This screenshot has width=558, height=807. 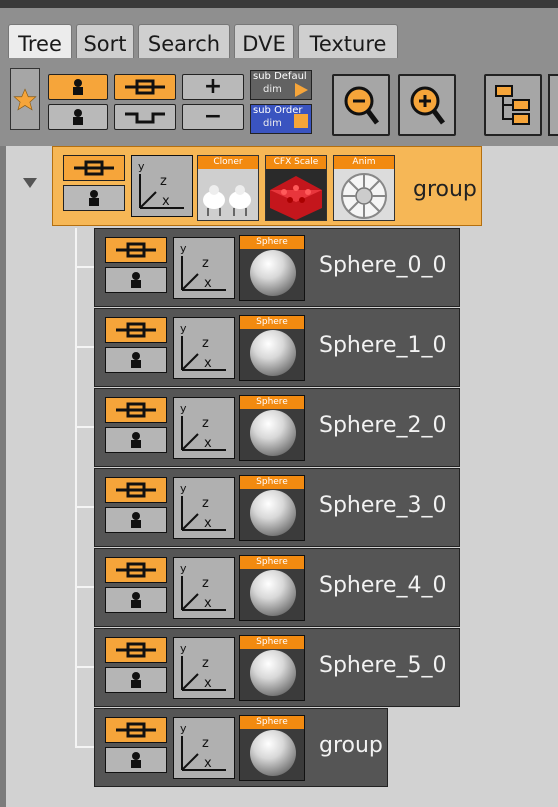 I want to click on remove-button: −, so click(x=213, y=117).